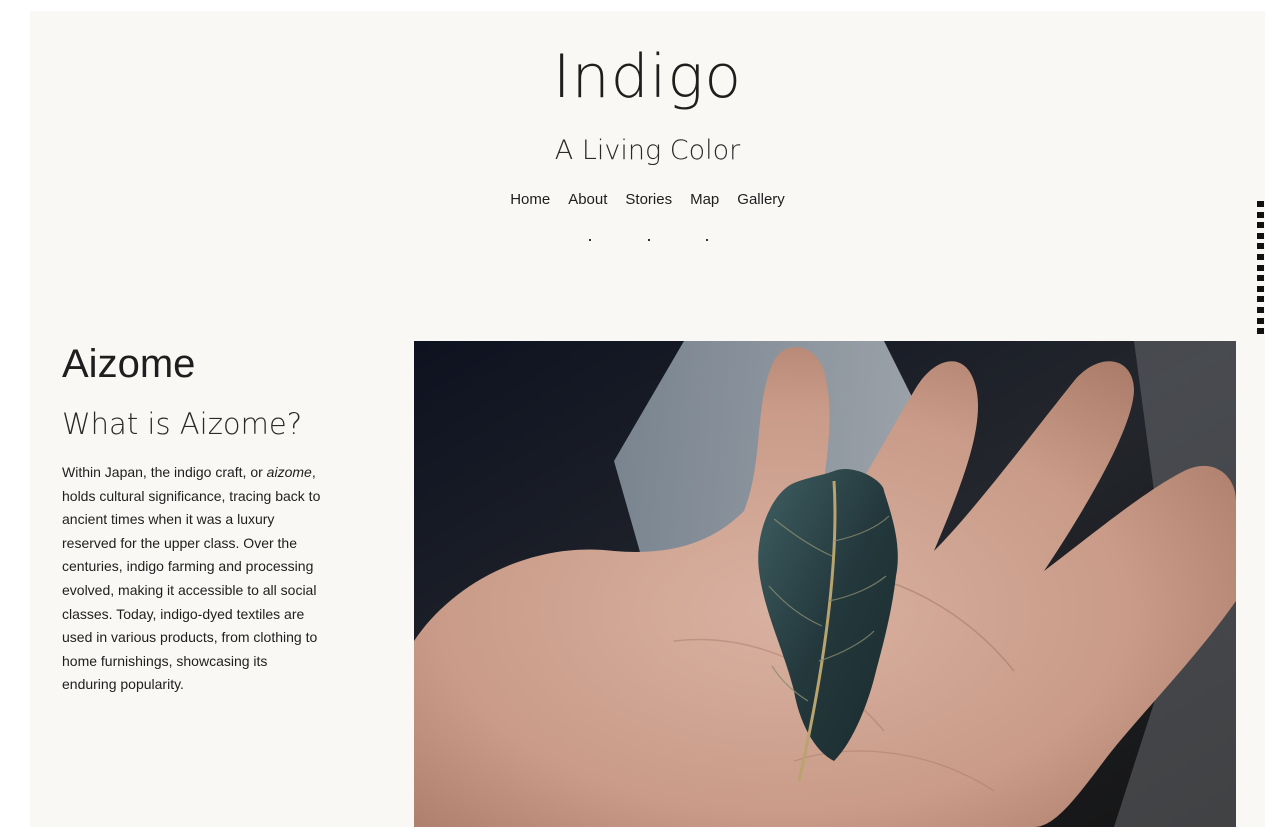 This screenshot has width=1268, height=827. What do you see at coordinates (289, 472) in the screenshot?
I see `body-emphasis: aizome` at bounding box center [289, 472].